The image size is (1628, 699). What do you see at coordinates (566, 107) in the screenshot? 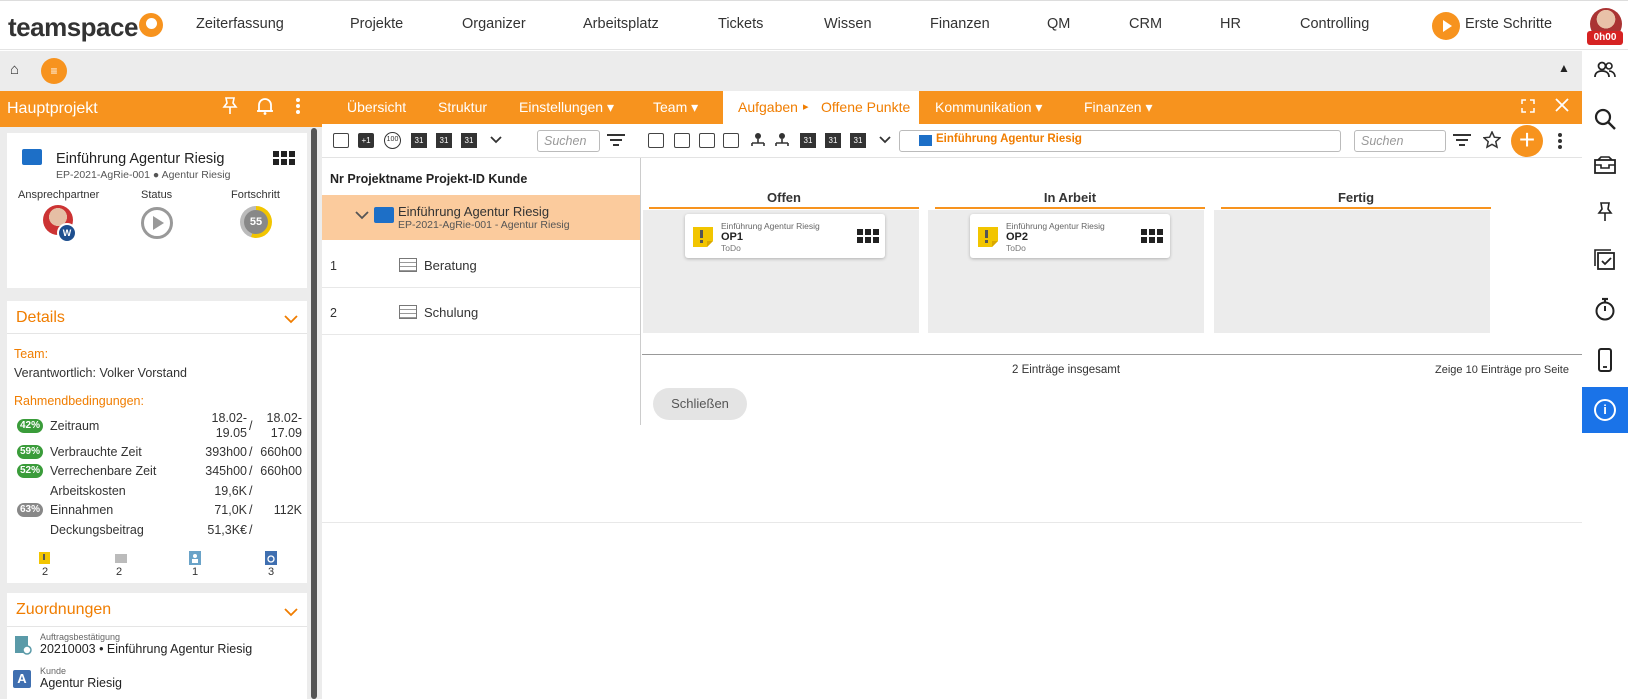
I see `tab-einstellungen: Einstellungen ▾` at bounding box center [566, 107].